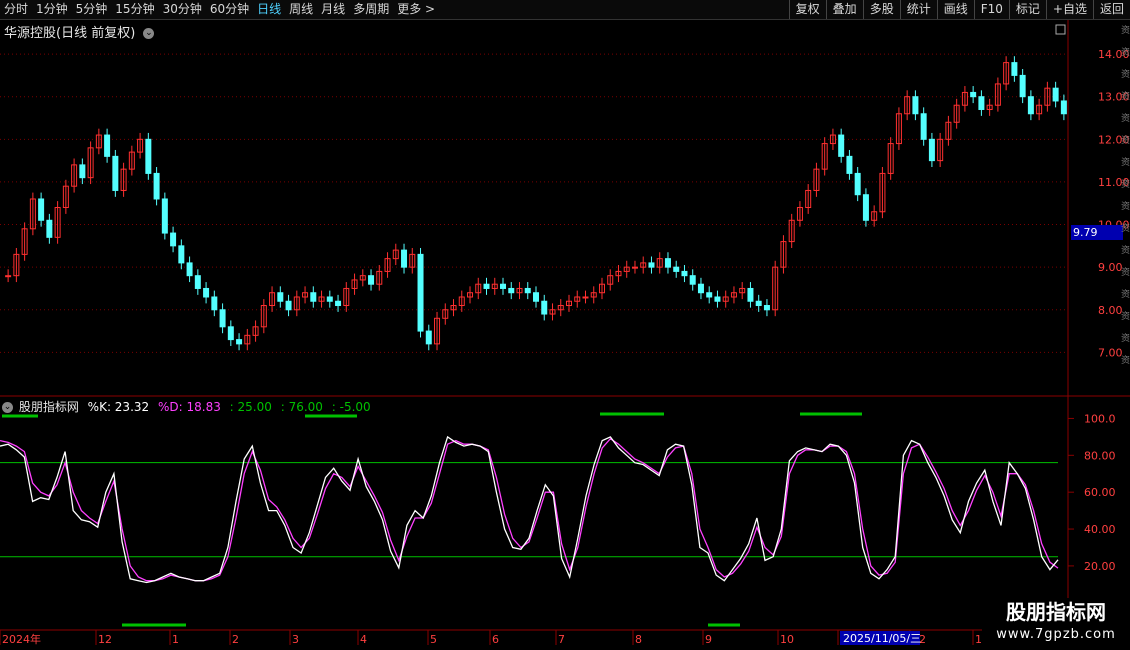  Describe the element at coordinates (105, 639) in the screenshot. I see `time-label: 12` at that location.